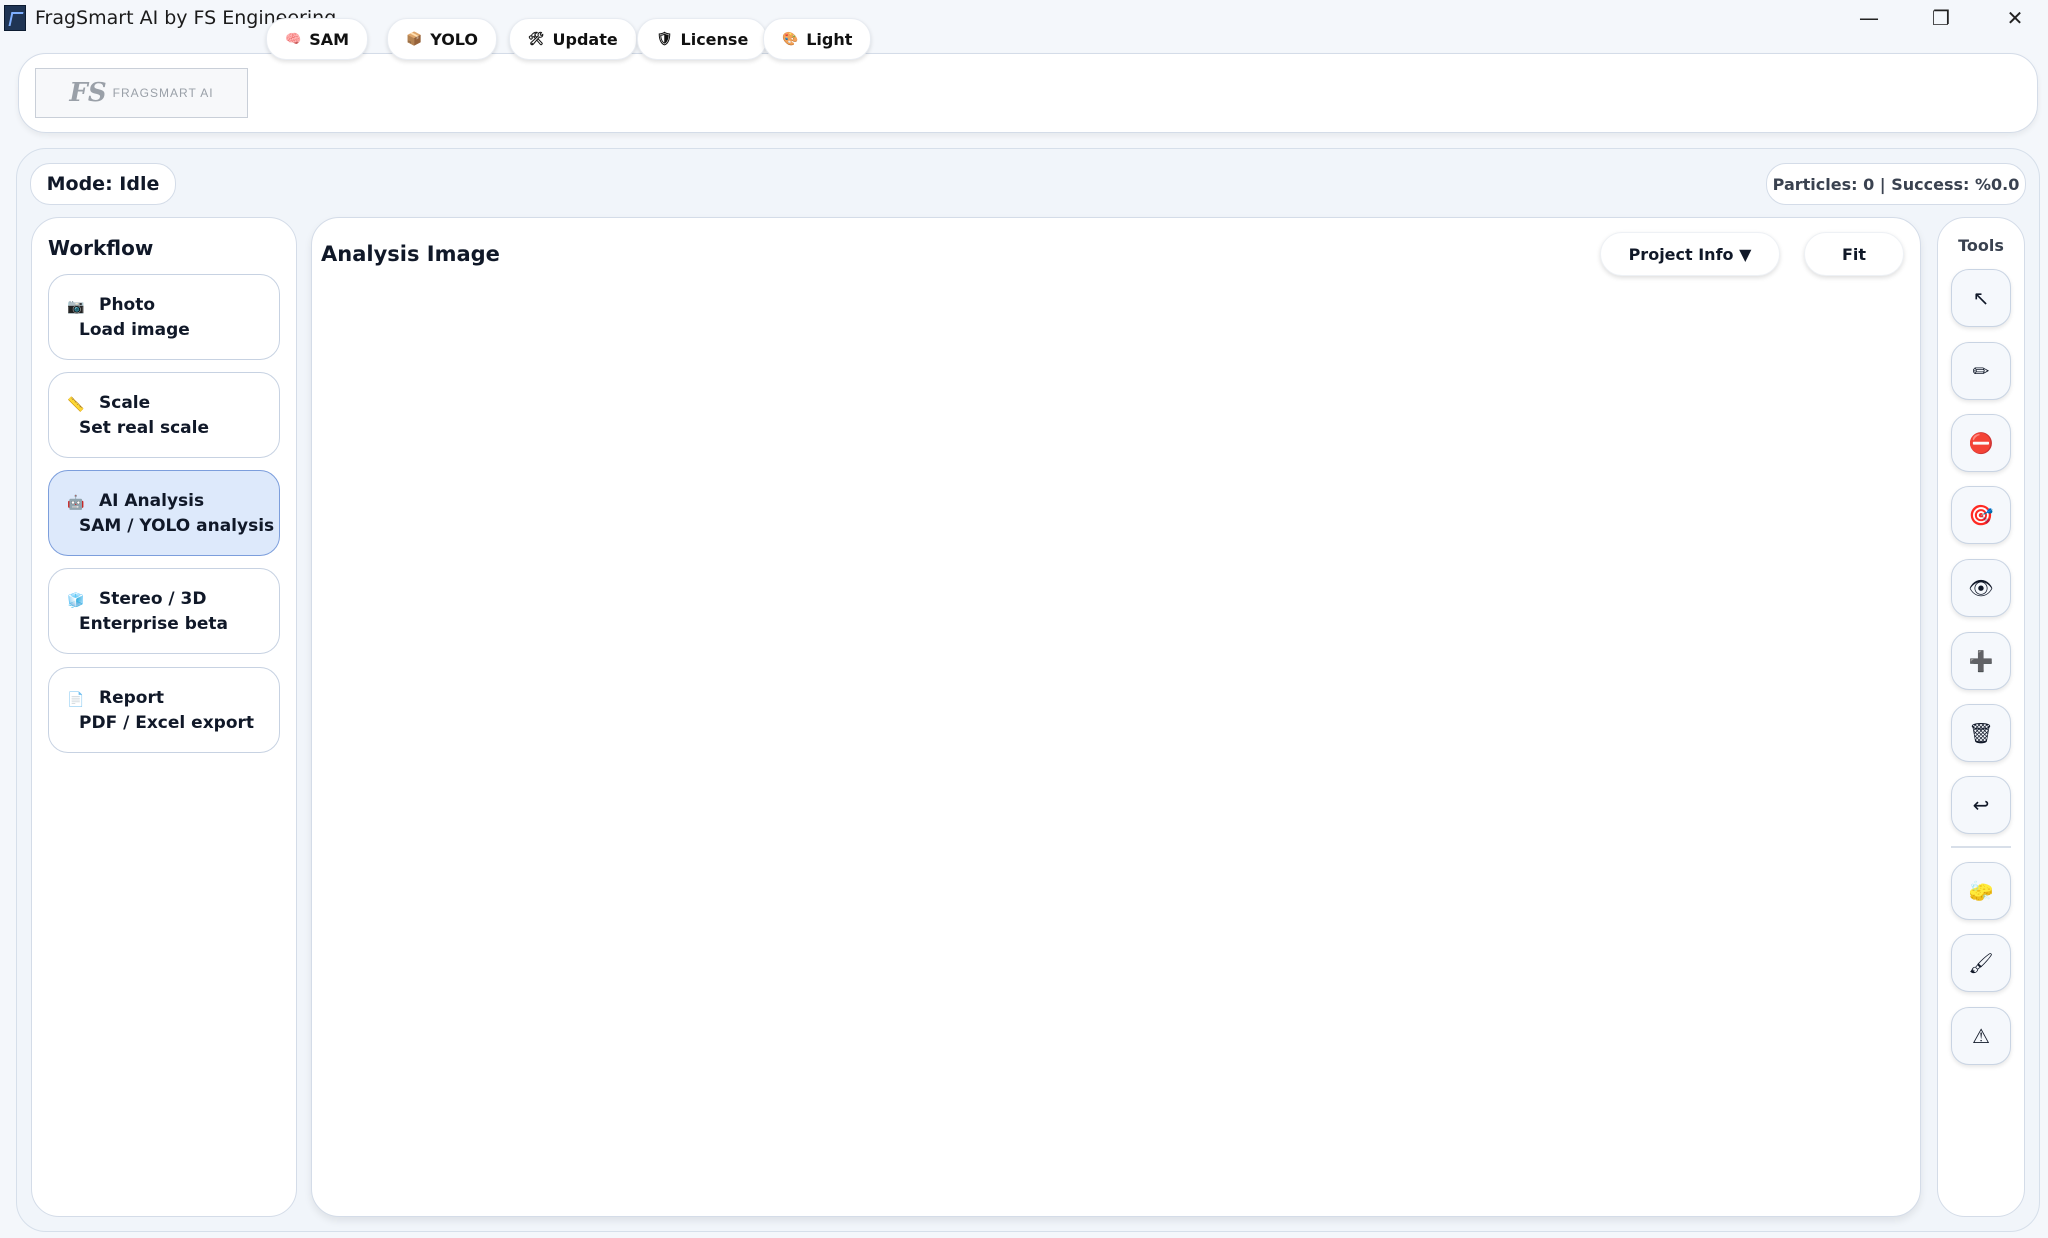 This screenshot has width=2048, height=1238. I want to click on sam-button-label: SAM, so click(329, 39).